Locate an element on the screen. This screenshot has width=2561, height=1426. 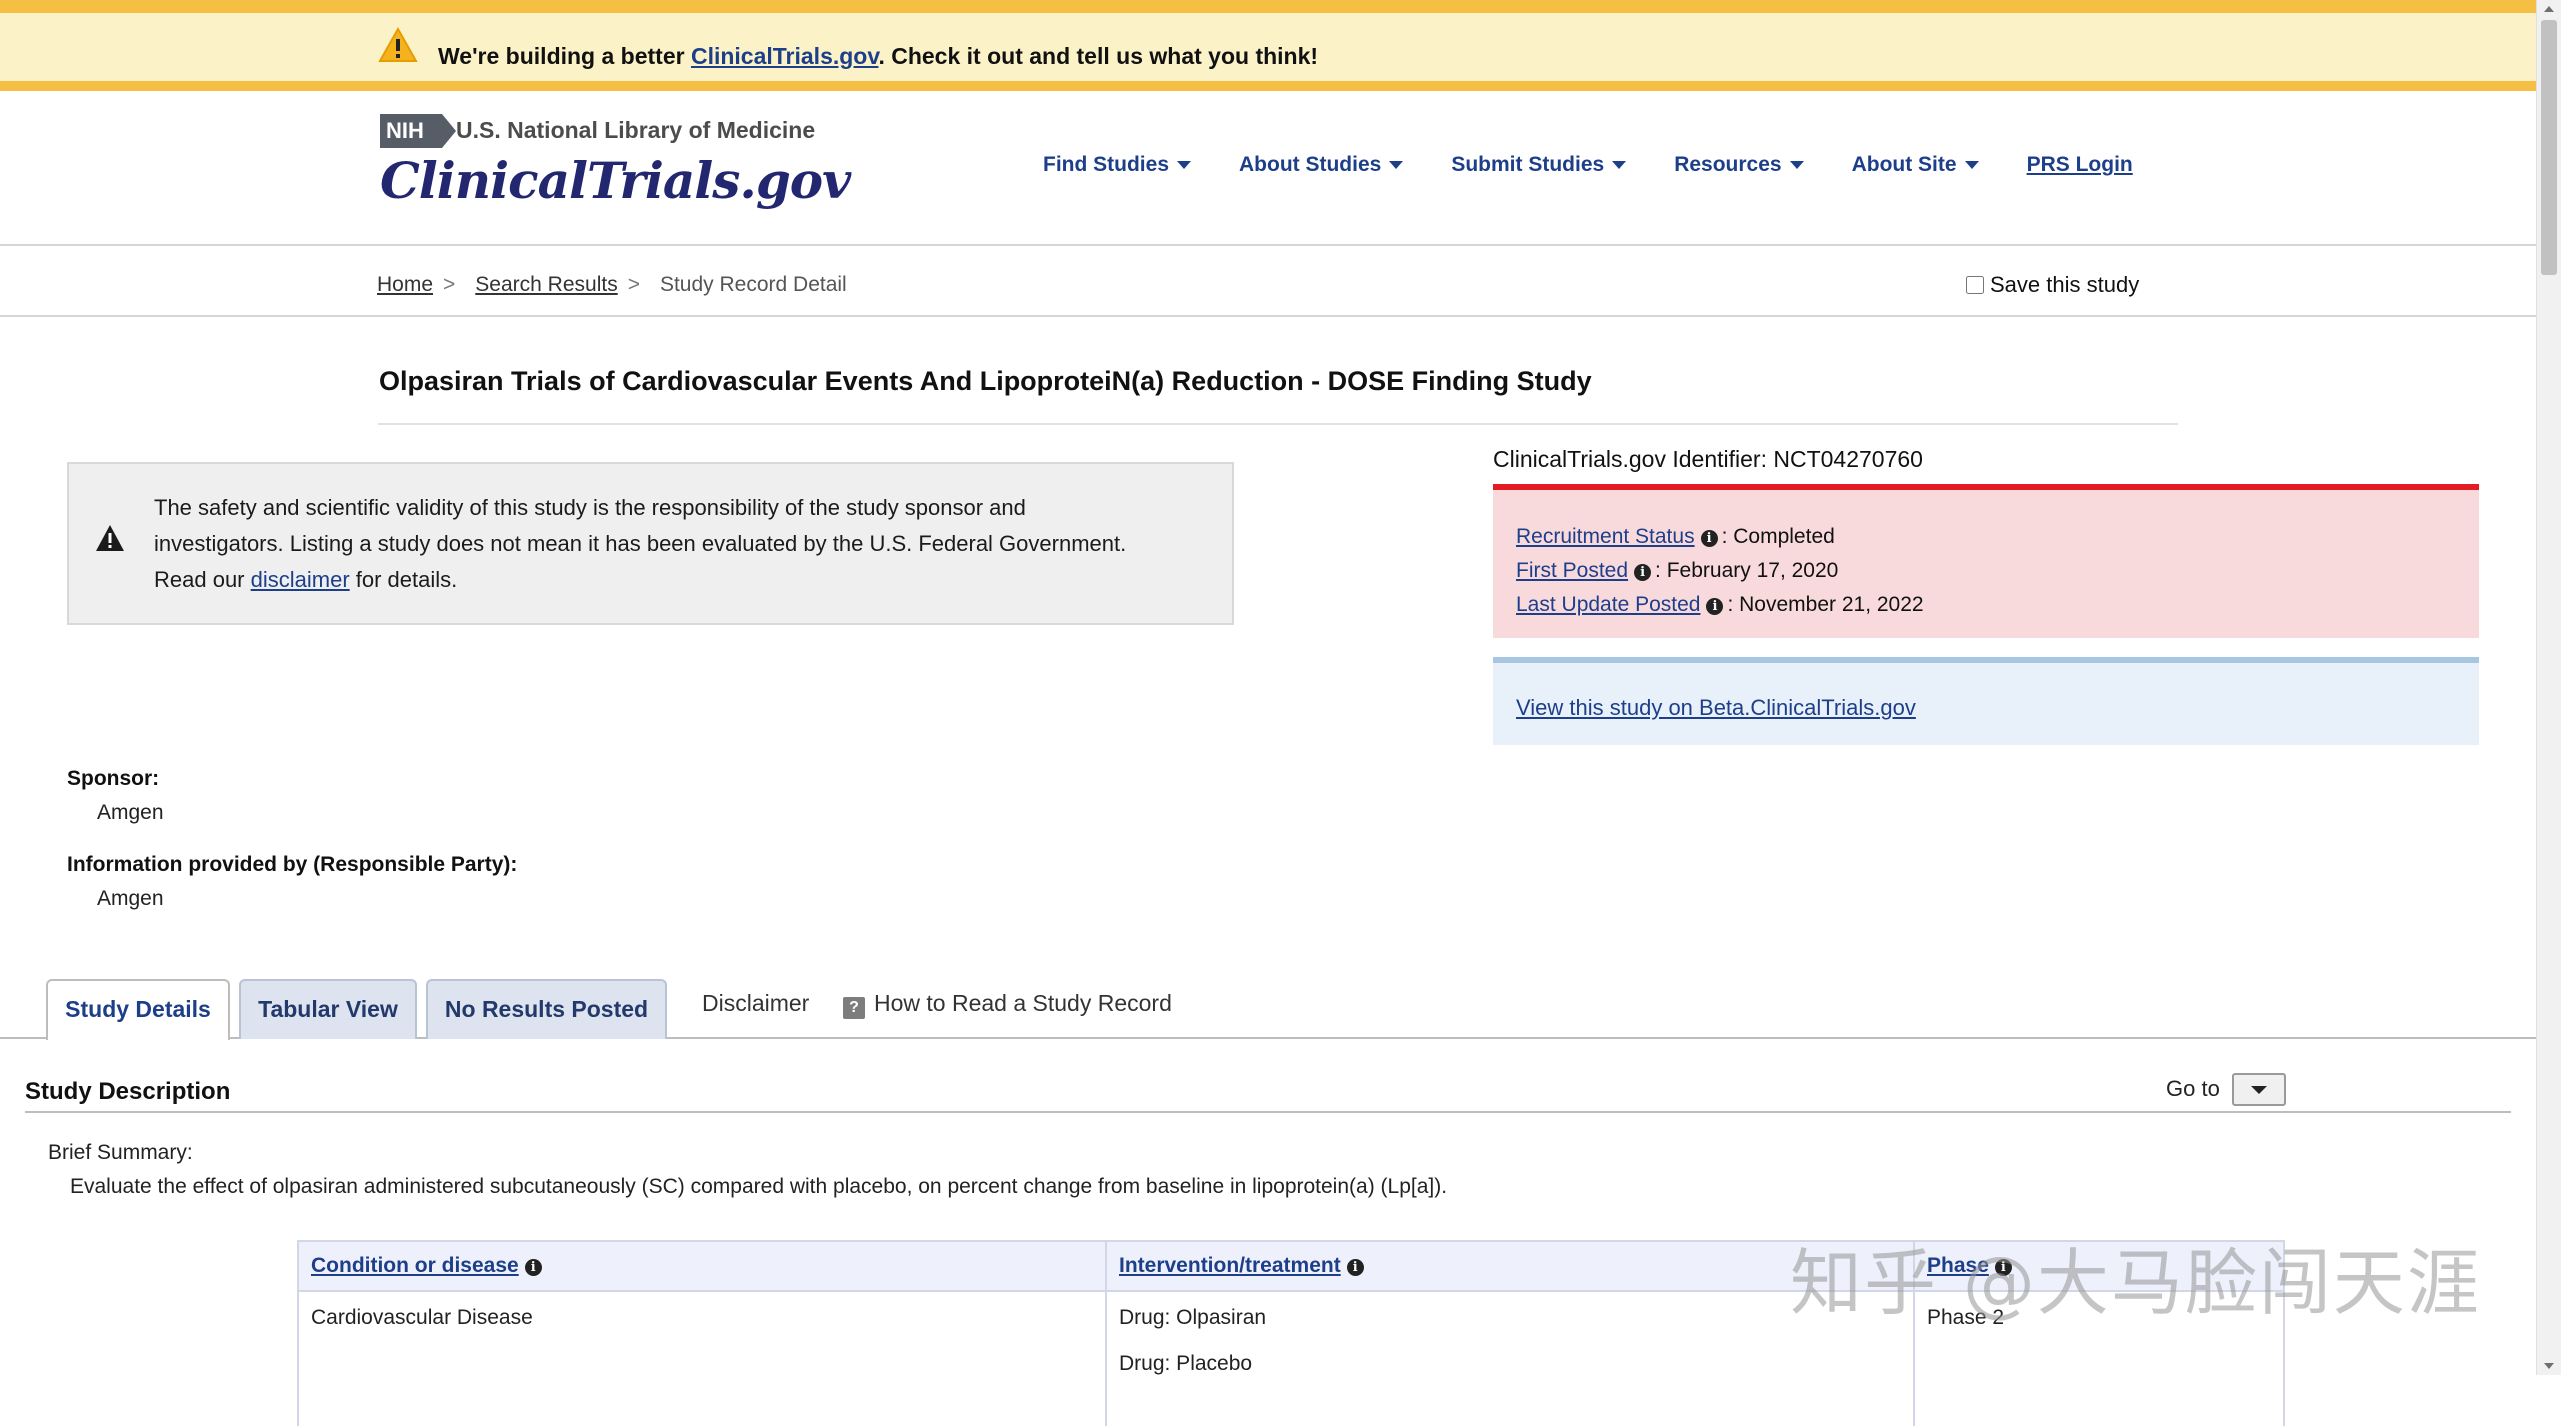
recruitment-status-value: : Completed is located at coordinates (1778, 536).